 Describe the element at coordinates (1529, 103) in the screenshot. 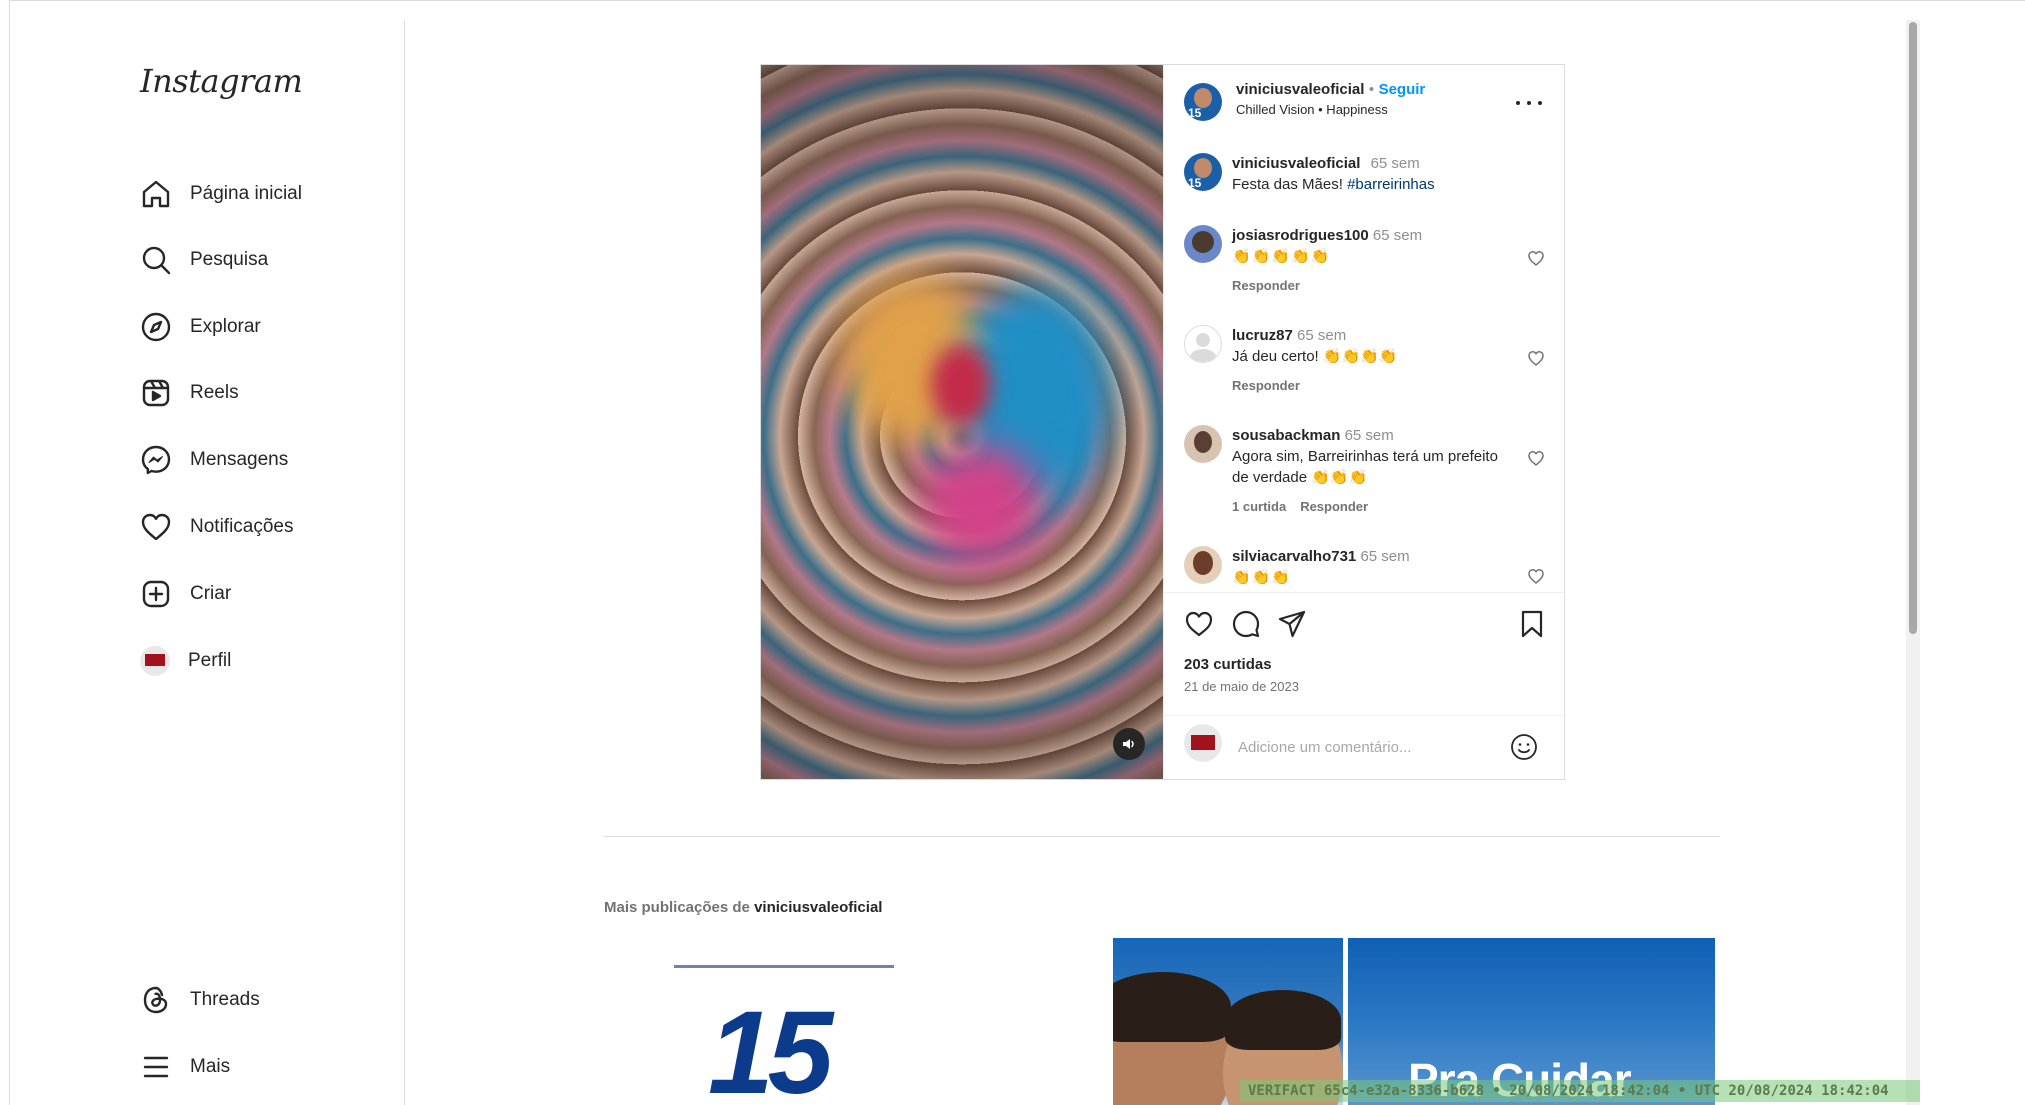

I see `more-options-icon` at that location.